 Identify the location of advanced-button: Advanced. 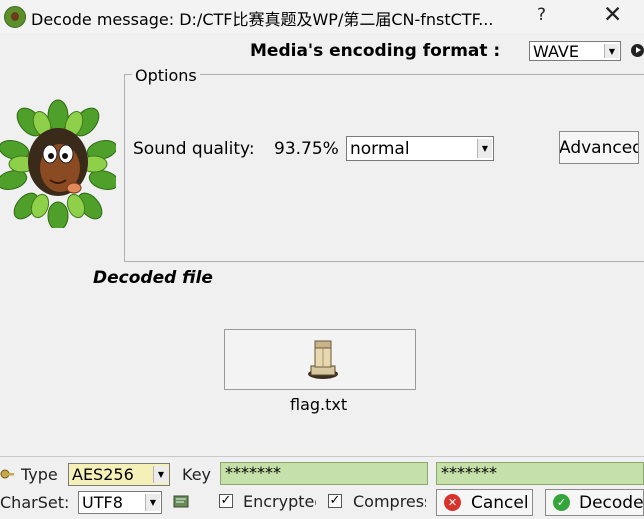
(599, 147).